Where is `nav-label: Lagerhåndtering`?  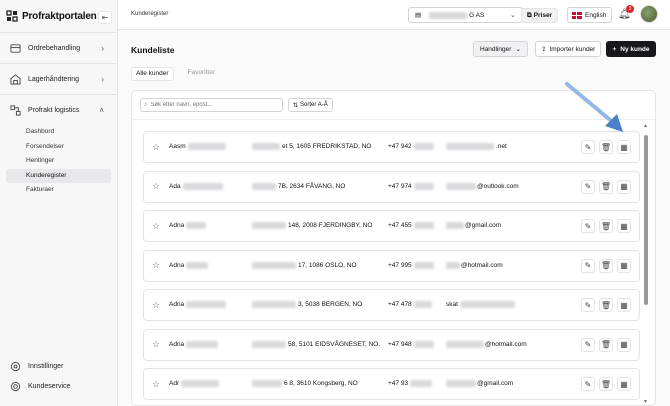
nav-label: Lagerhåndtering is located at coordinates (53, 79).